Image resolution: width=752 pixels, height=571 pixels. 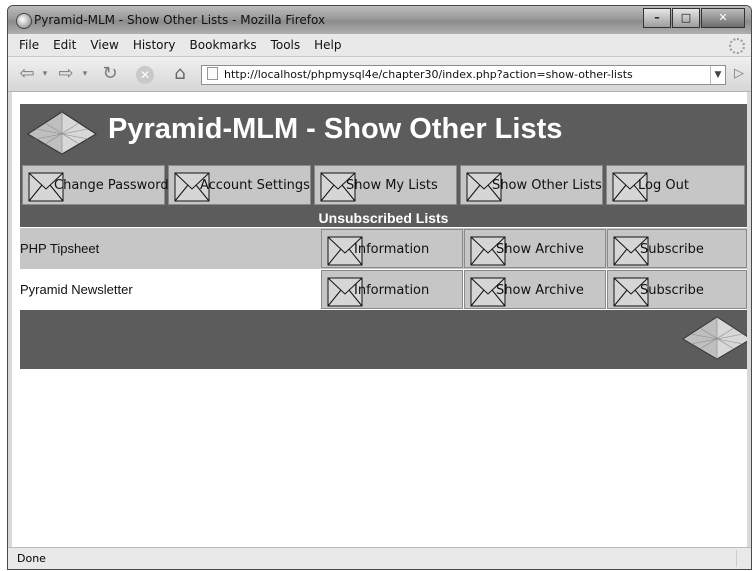 I want to click on account-settings-label: Account Settings, so click(x=255, y=185).